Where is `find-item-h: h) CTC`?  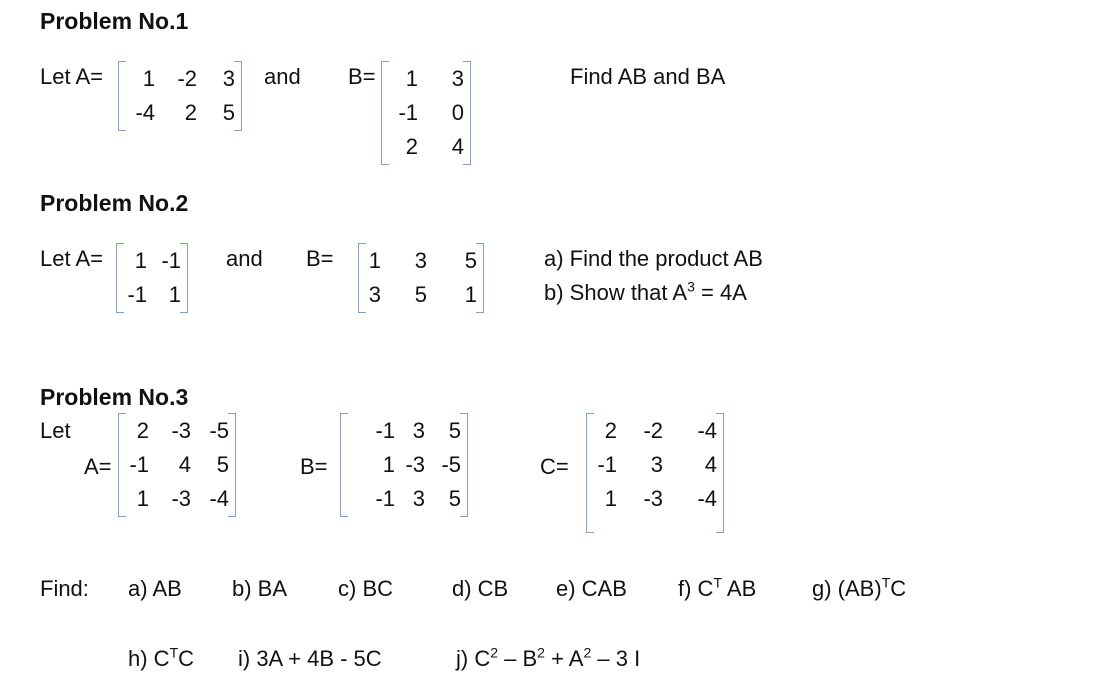 find-item-h: h) CTC is located at coordinates (161, 657).